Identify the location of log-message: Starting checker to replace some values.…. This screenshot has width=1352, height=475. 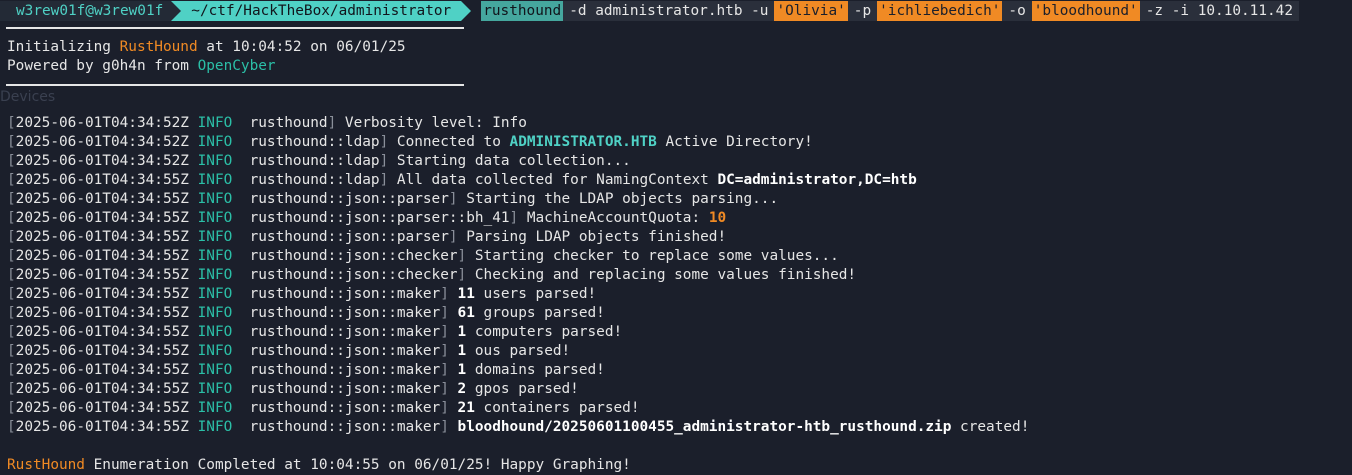
(656, 256).